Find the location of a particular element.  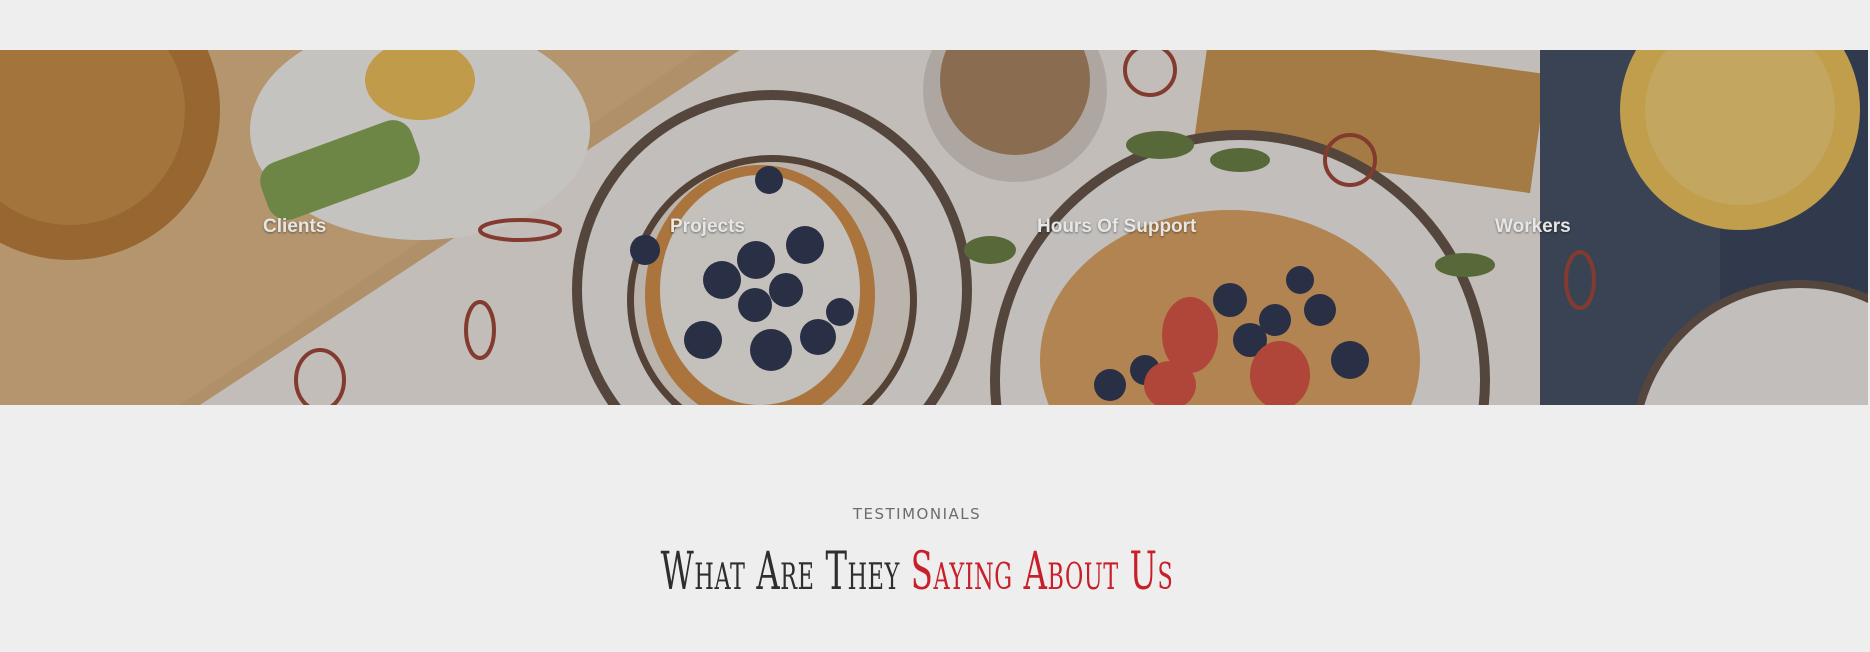

stat-label-hours-of-support: Hours Of Support is located at coordinates (1117, 226).